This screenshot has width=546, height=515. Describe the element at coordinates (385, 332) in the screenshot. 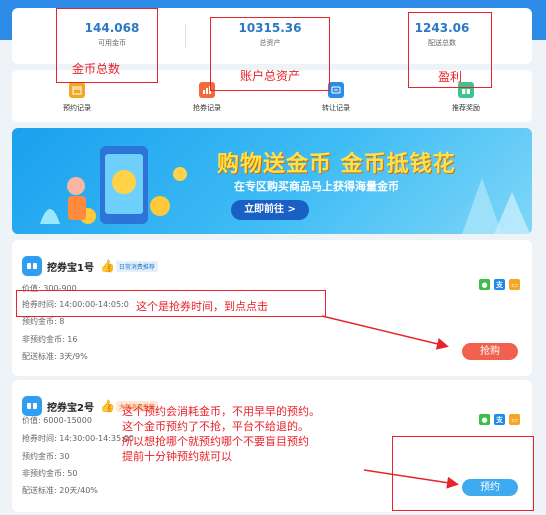

I see `arrow-to-grab-button` at that location.